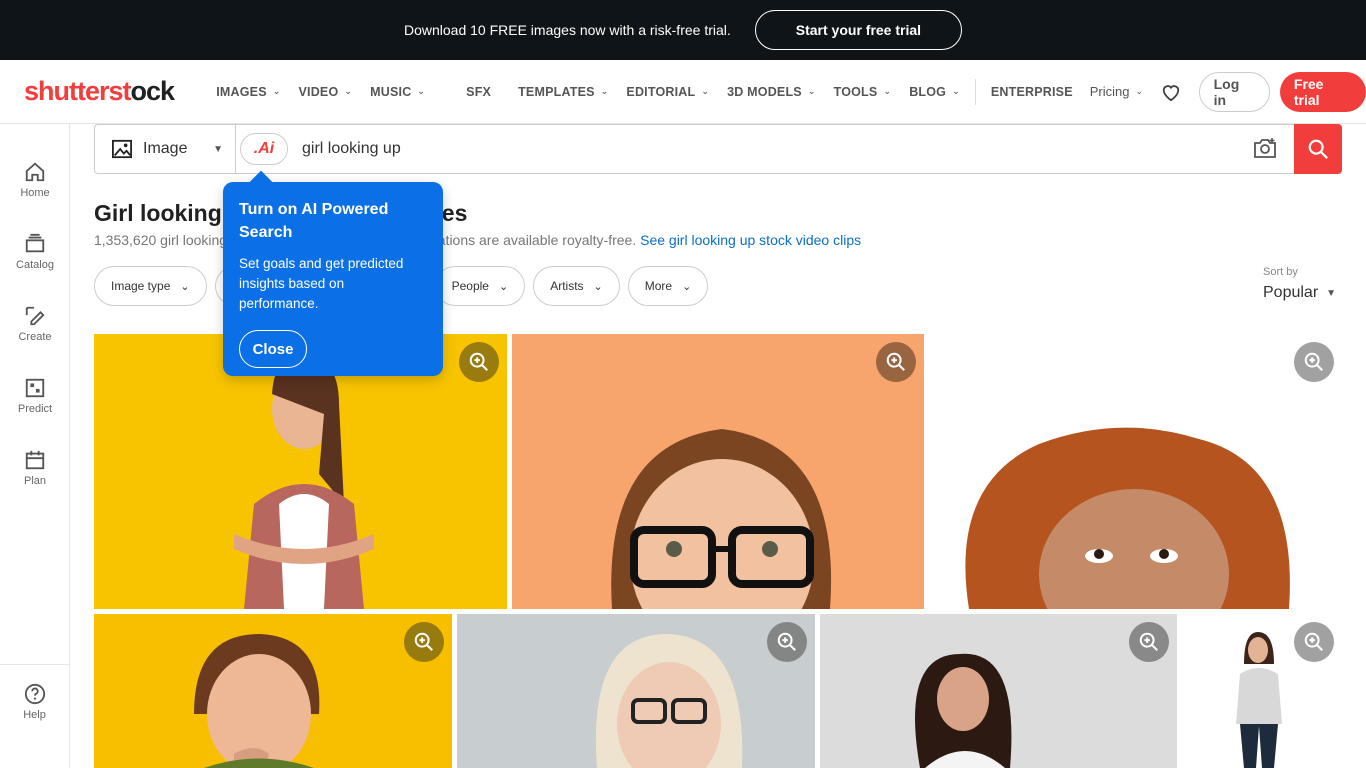 The image size is (1366, 768). I want to click on calendar-icon, so click(35, 460).